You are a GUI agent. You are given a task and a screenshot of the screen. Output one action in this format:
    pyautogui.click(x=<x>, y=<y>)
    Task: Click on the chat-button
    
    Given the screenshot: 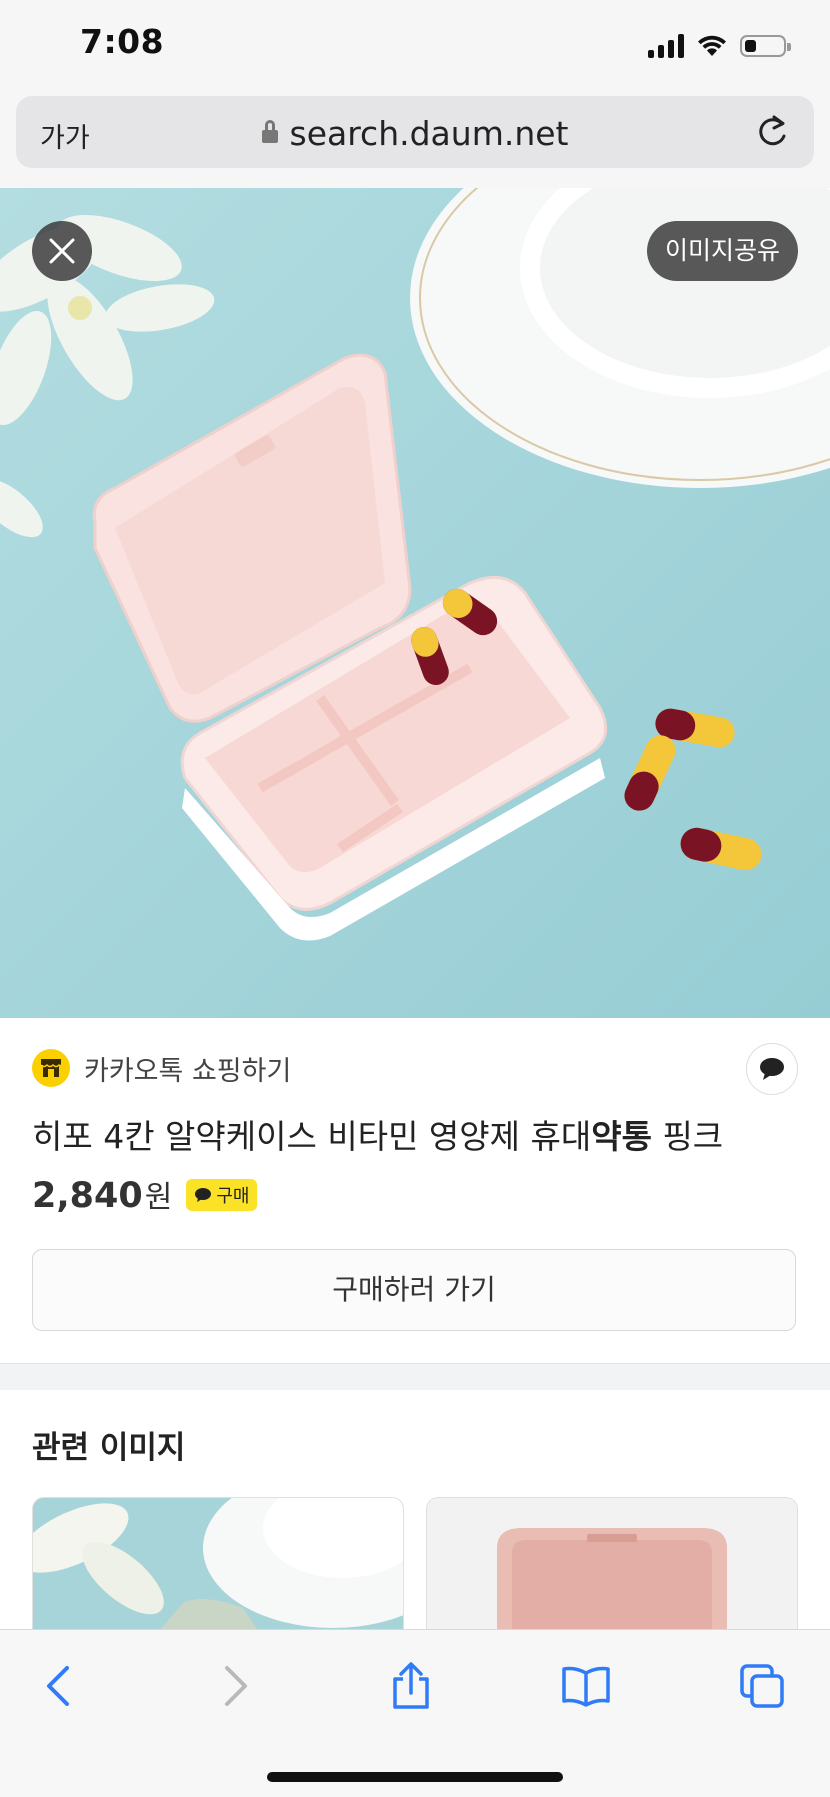 What is the action you would take?
    pyautogui.click(x=772, y=1069)
    